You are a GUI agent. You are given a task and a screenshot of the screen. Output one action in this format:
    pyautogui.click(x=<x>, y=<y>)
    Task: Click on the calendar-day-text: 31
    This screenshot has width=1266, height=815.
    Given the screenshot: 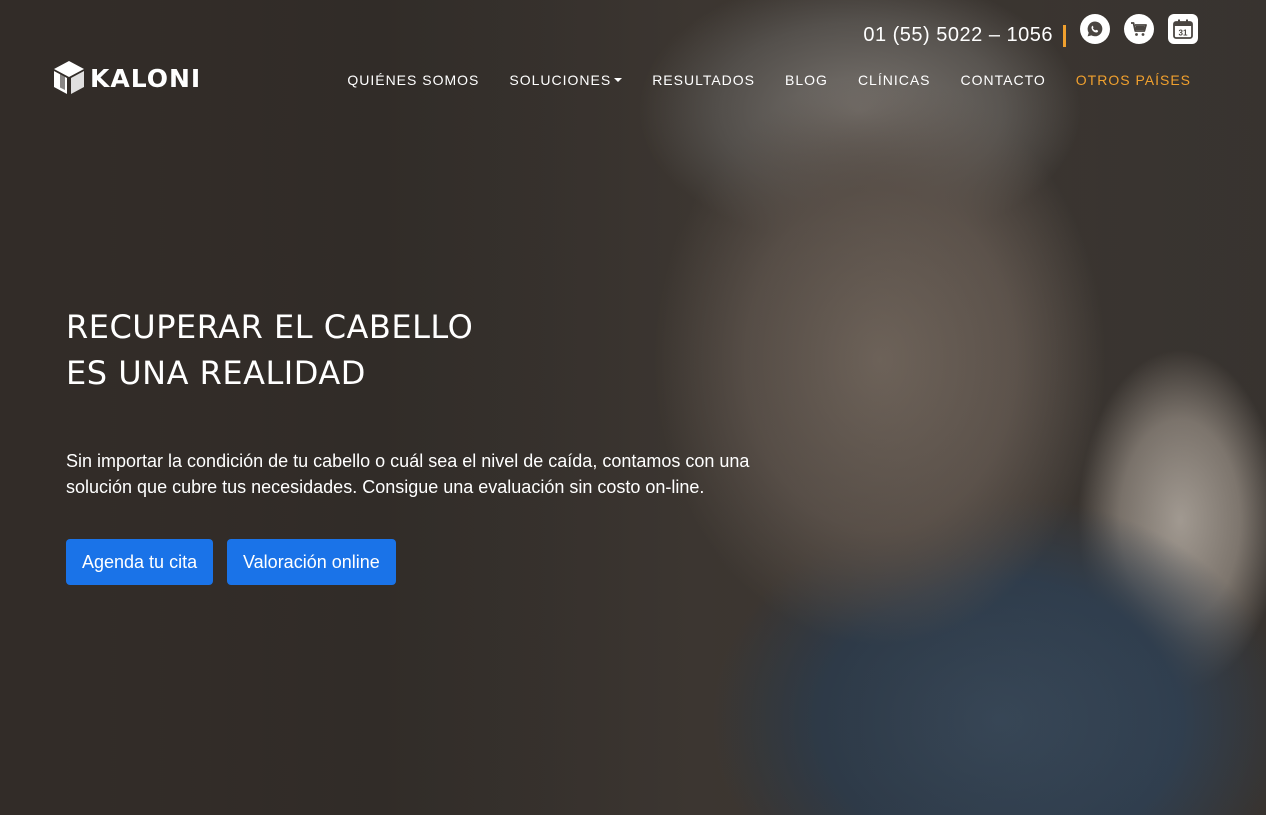 What is the action you would take?
    pyautogui.click(x=1183, y=32)
    